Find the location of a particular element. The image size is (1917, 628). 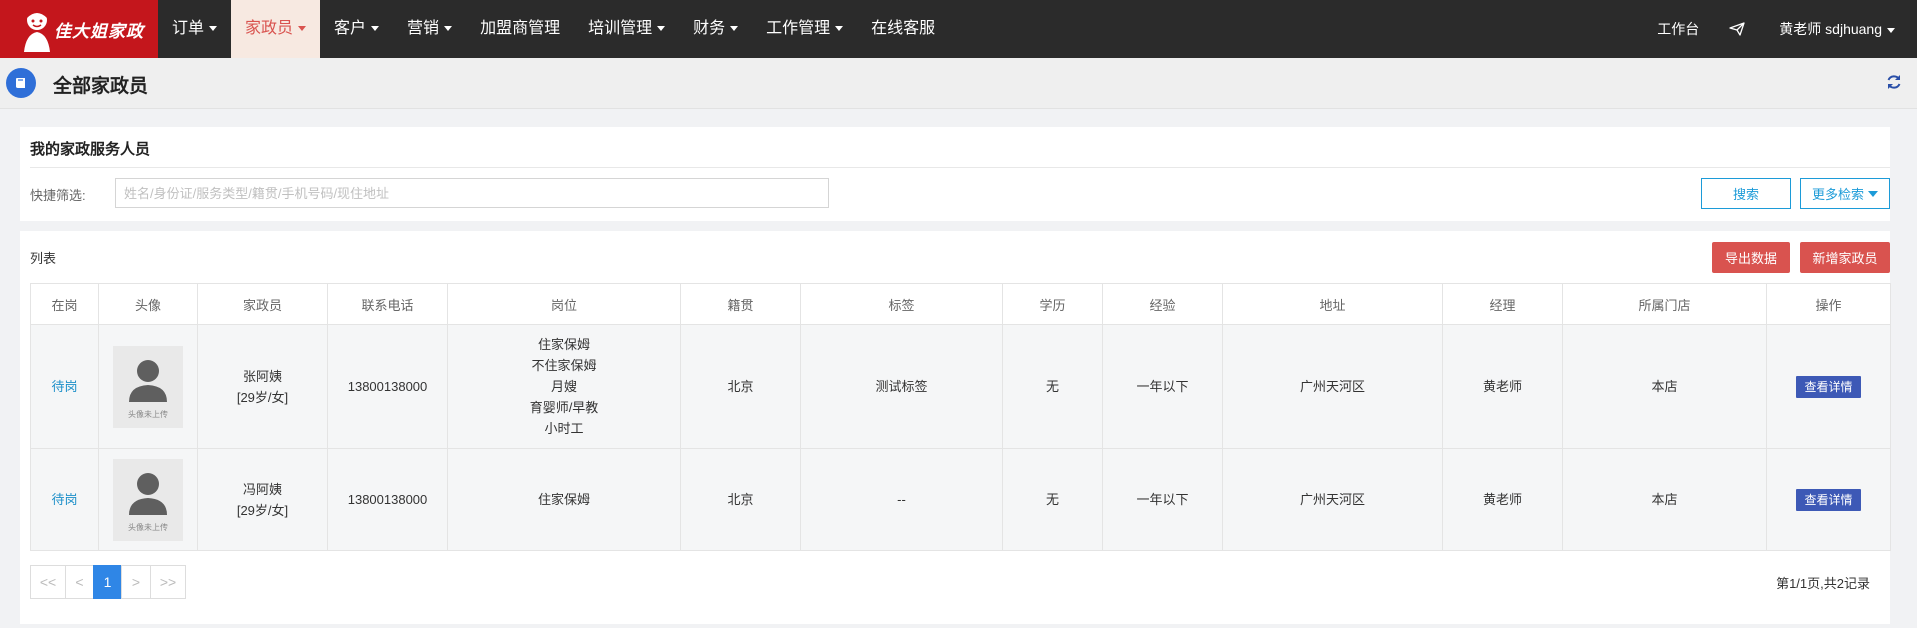

nav-item-3: 营销 is located at coordinates (429, 29).